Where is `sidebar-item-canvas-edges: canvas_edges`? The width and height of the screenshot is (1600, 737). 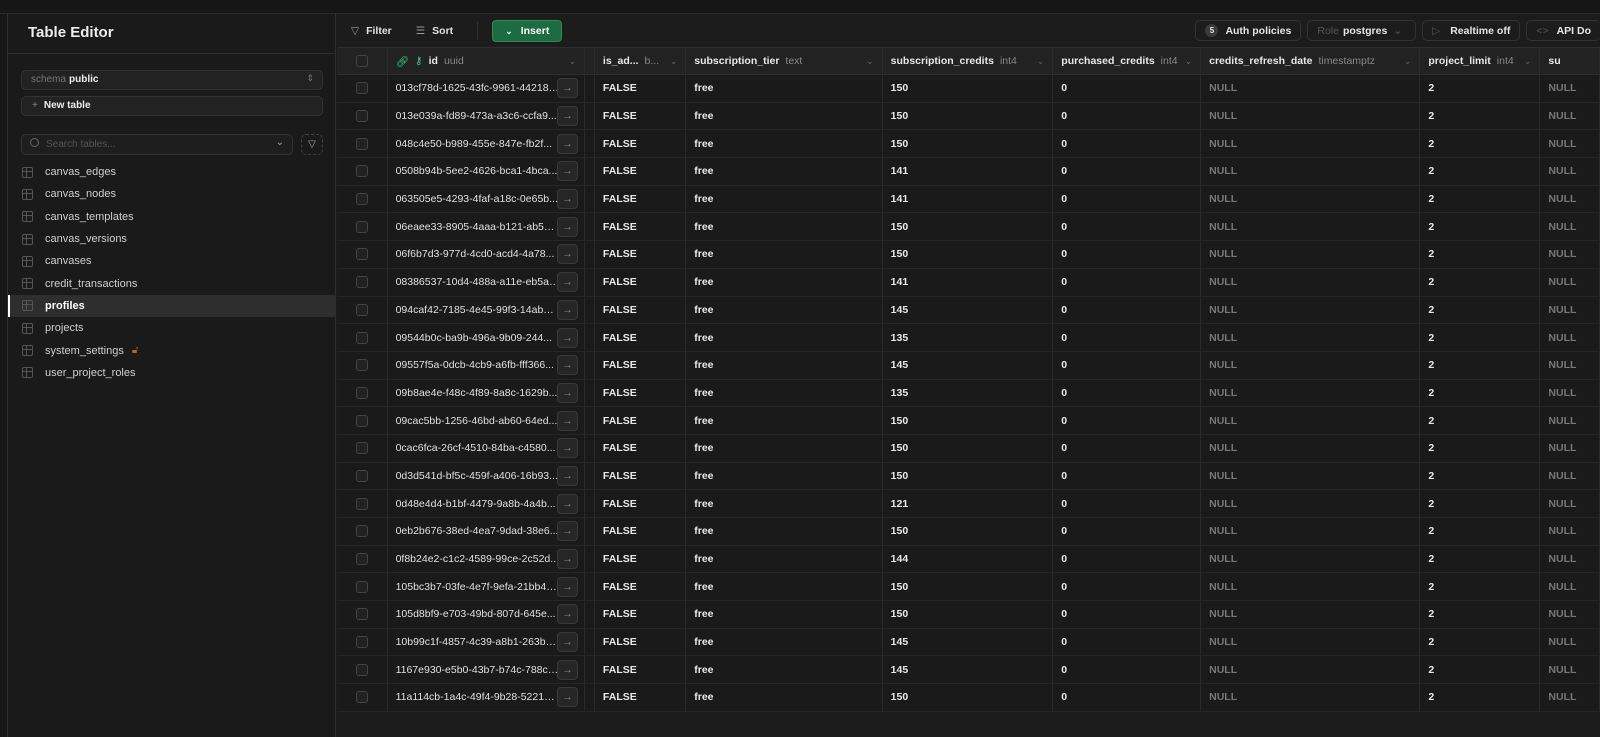
sidebar-item-canvas-edges: canvas_edges is located at coordinates (172, 172).